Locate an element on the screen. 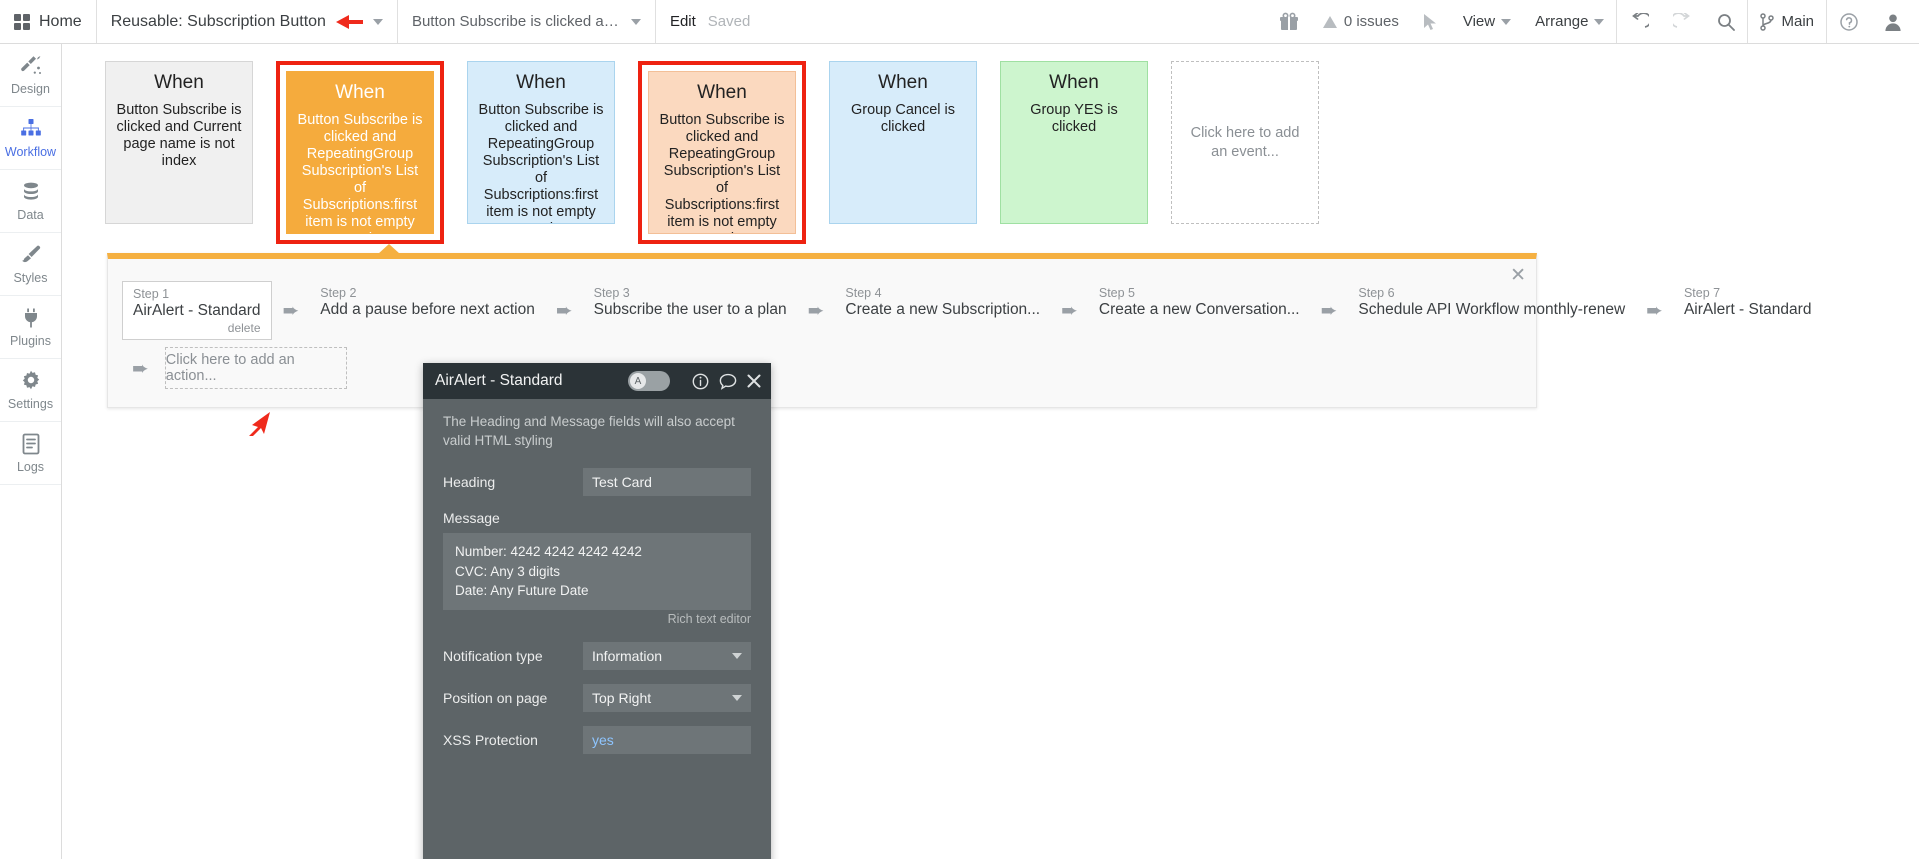 The width and height of the screenshot is (1919, 859). arrange-menu: Arrange is located at coordinates (1569, 21).